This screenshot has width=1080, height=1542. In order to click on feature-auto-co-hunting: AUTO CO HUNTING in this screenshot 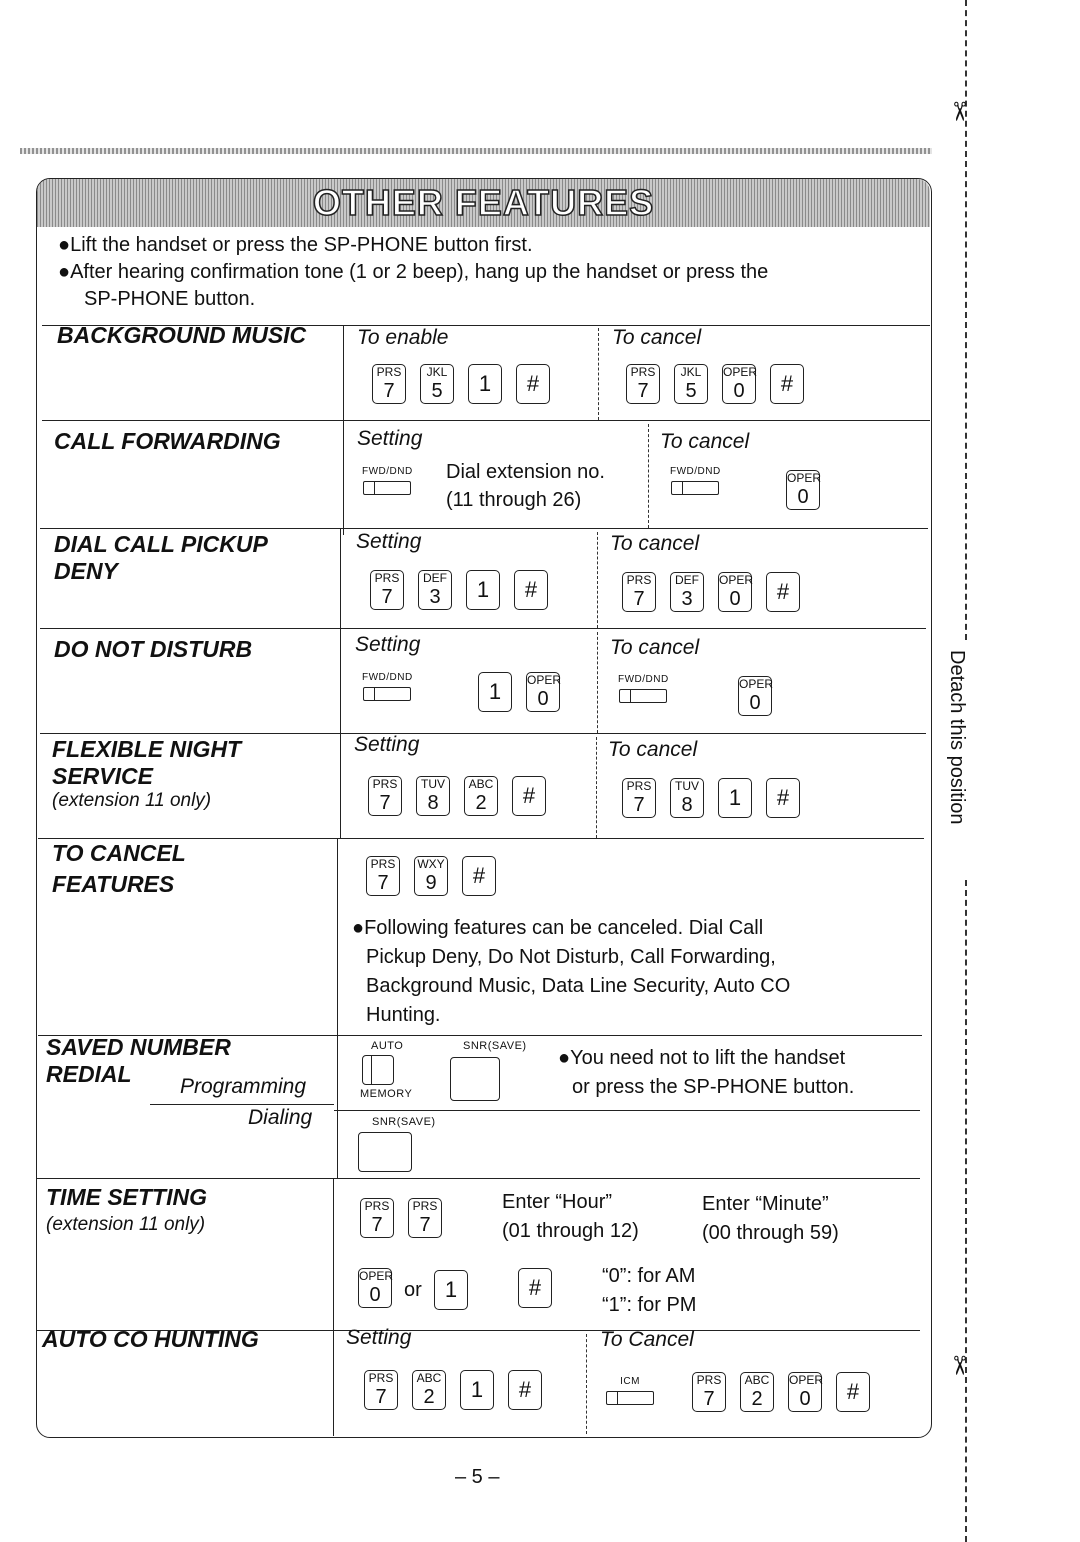, I will do `click(150, 1339)`.